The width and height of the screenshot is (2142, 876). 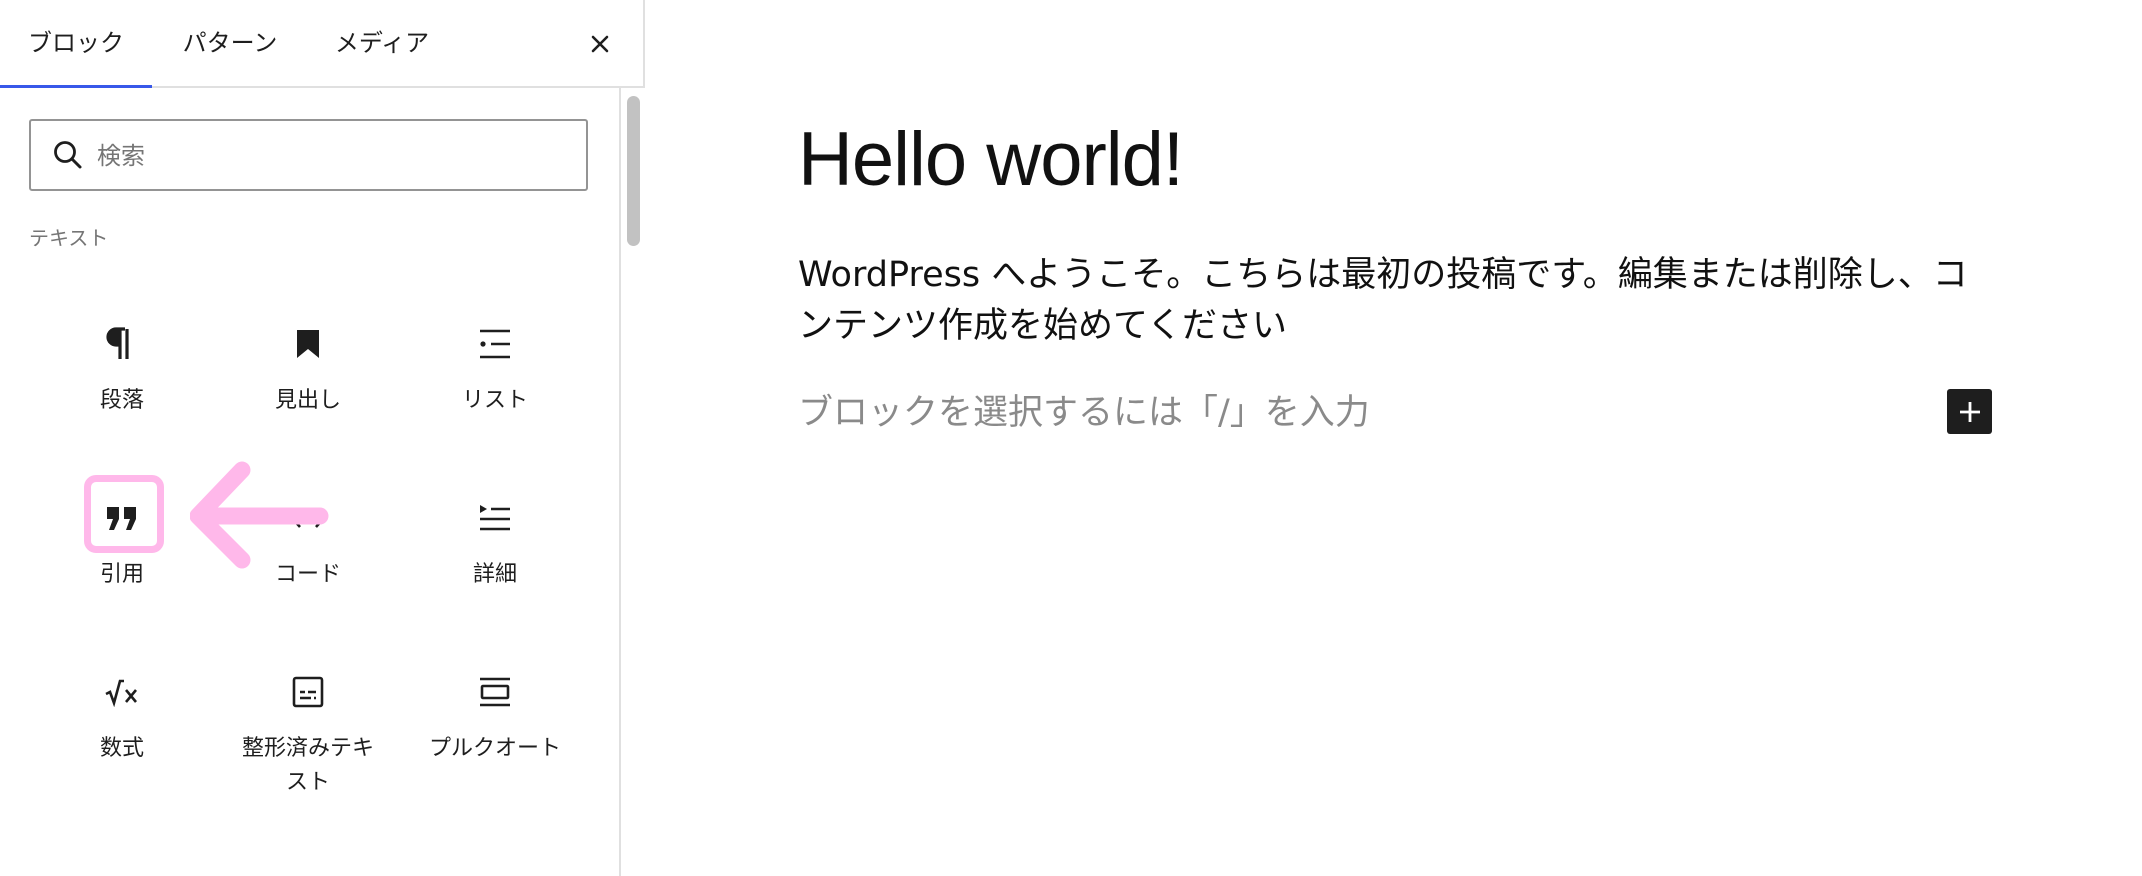 What do you see at coordinates (122, 717) in the screenshot?
I see `block-math: 数式` at bounding box center [122, 717].